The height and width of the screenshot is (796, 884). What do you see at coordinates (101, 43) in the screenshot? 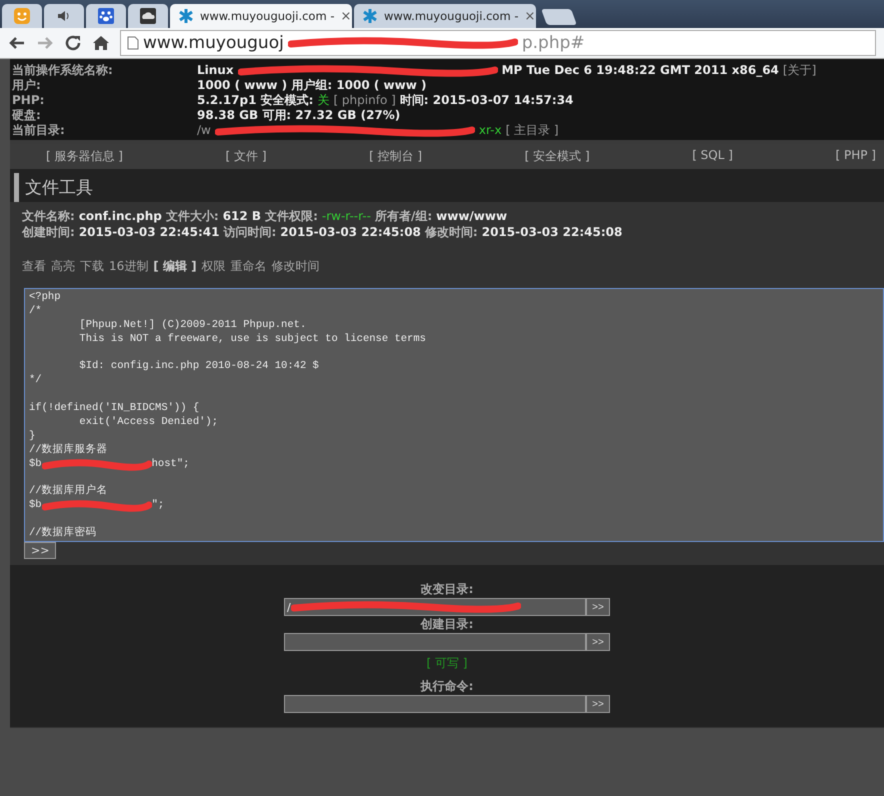
I see `home-icon` at bounding box center [101, 43].